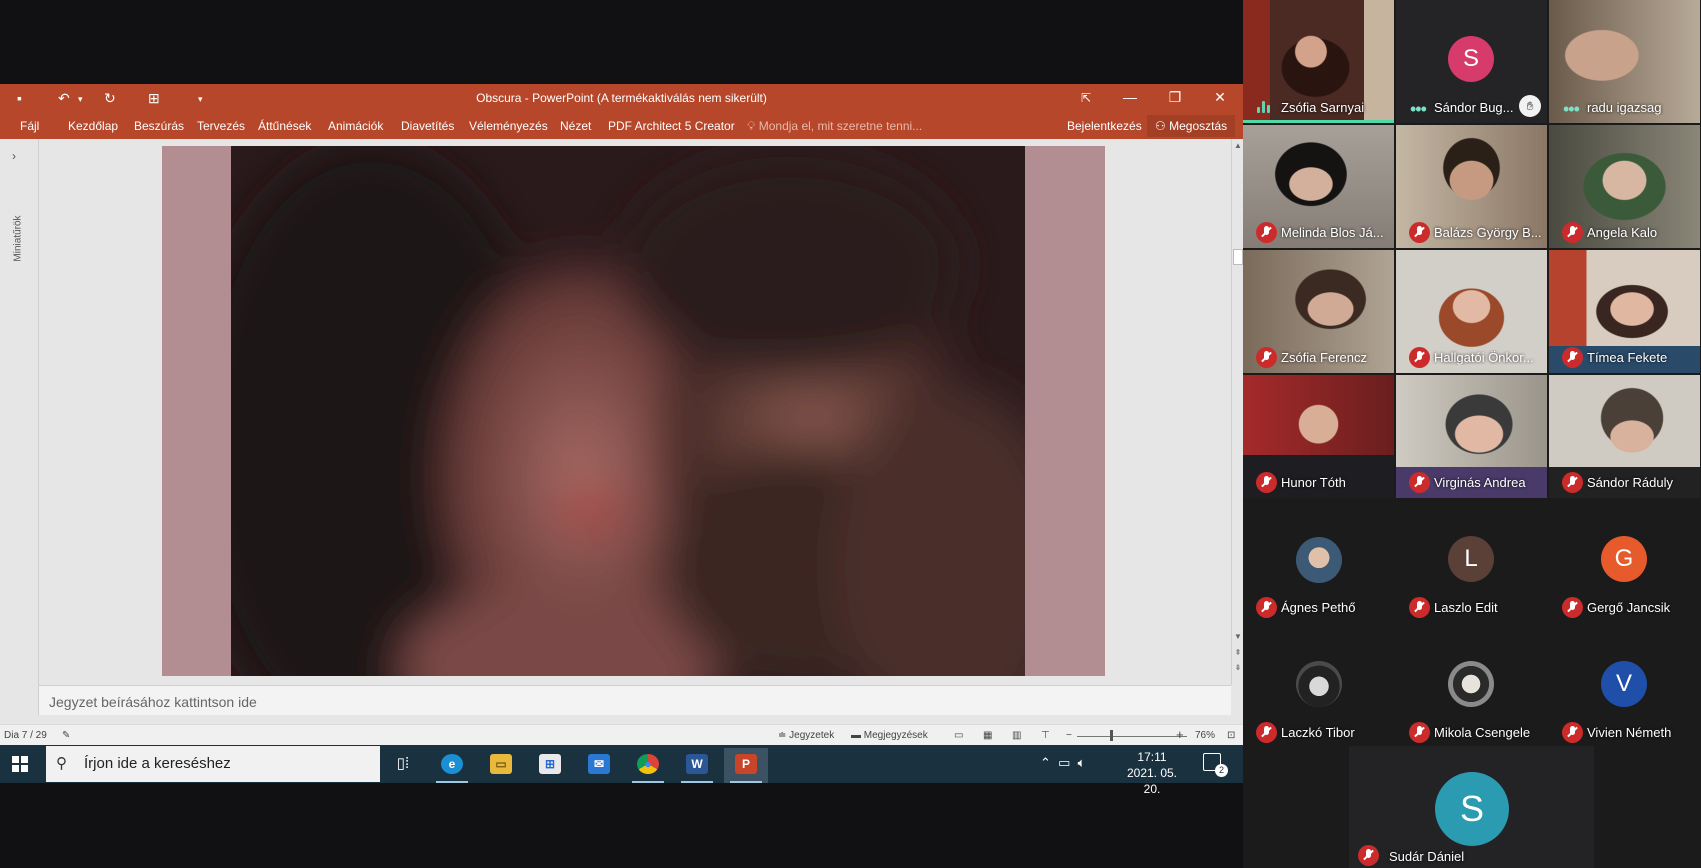 The width and height of the screenshot is (1701, 868). I want to click on avatar: S, so click(1472, 809).